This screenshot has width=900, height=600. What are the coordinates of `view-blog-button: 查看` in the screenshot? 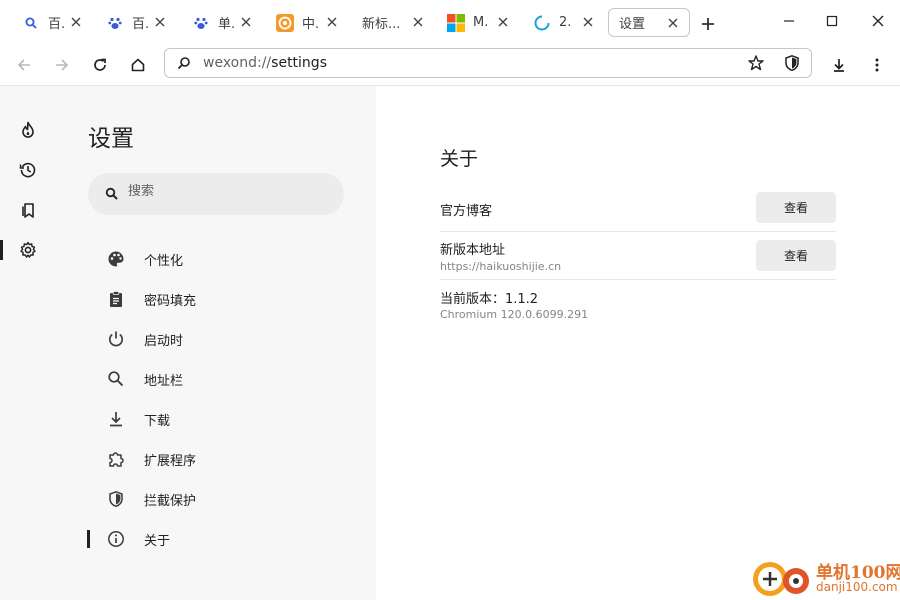 It's located at (796, 207).